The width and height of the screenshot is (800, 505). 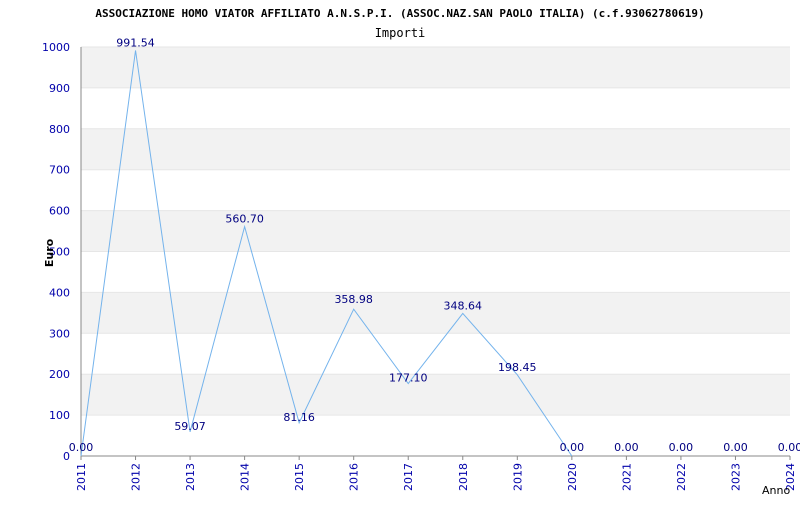 I want to click on x-tick-label: 2014, so click(x=245, y=477).